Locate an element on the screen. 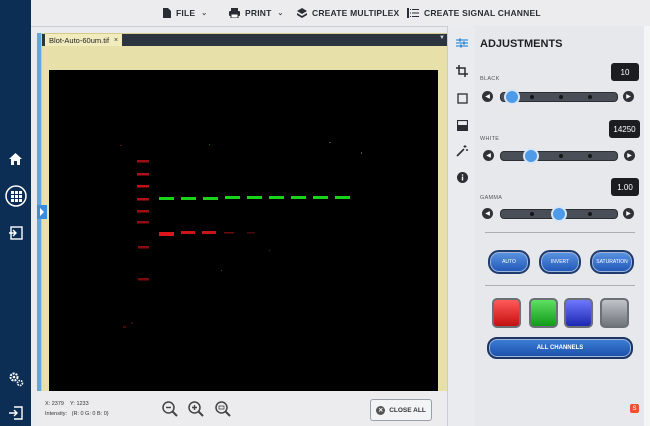 The width and height of the screenshot is (650, 426). gamma-decrease-button: ◀ is located at coordinates (487, 213).